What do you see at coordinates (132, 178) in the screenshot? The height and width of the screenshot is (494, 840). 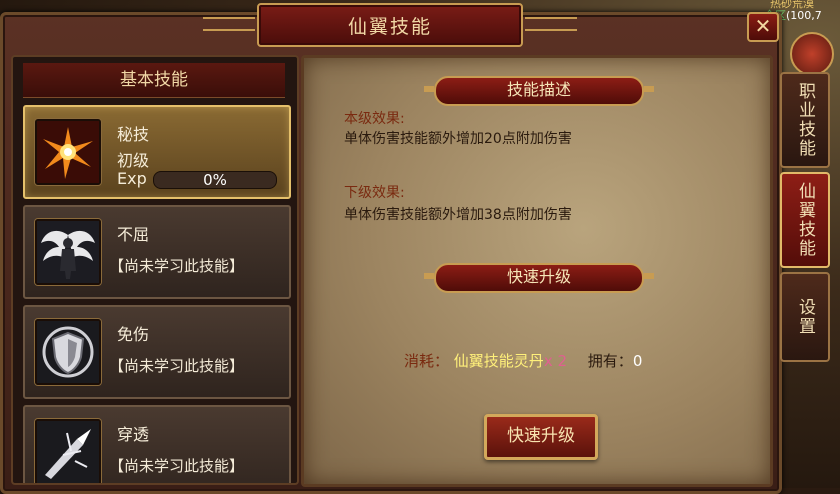 I see `exp-label: Exp` at bounding box center [132, 178].